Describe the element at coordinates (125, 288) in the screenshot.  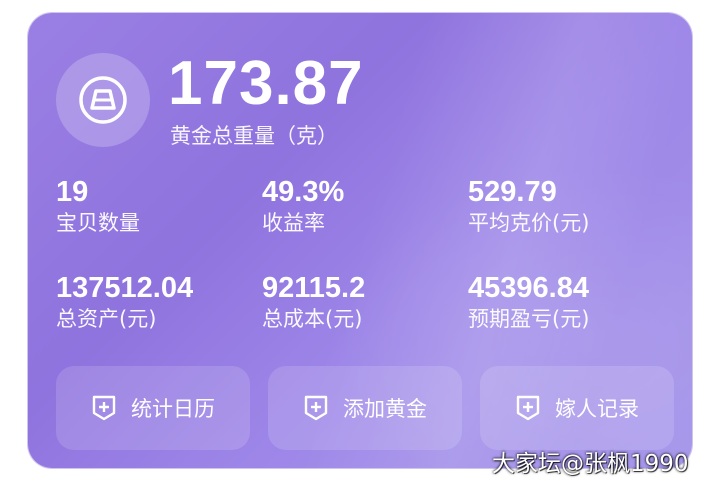
I see `stat-value: 137512.04` at that location.